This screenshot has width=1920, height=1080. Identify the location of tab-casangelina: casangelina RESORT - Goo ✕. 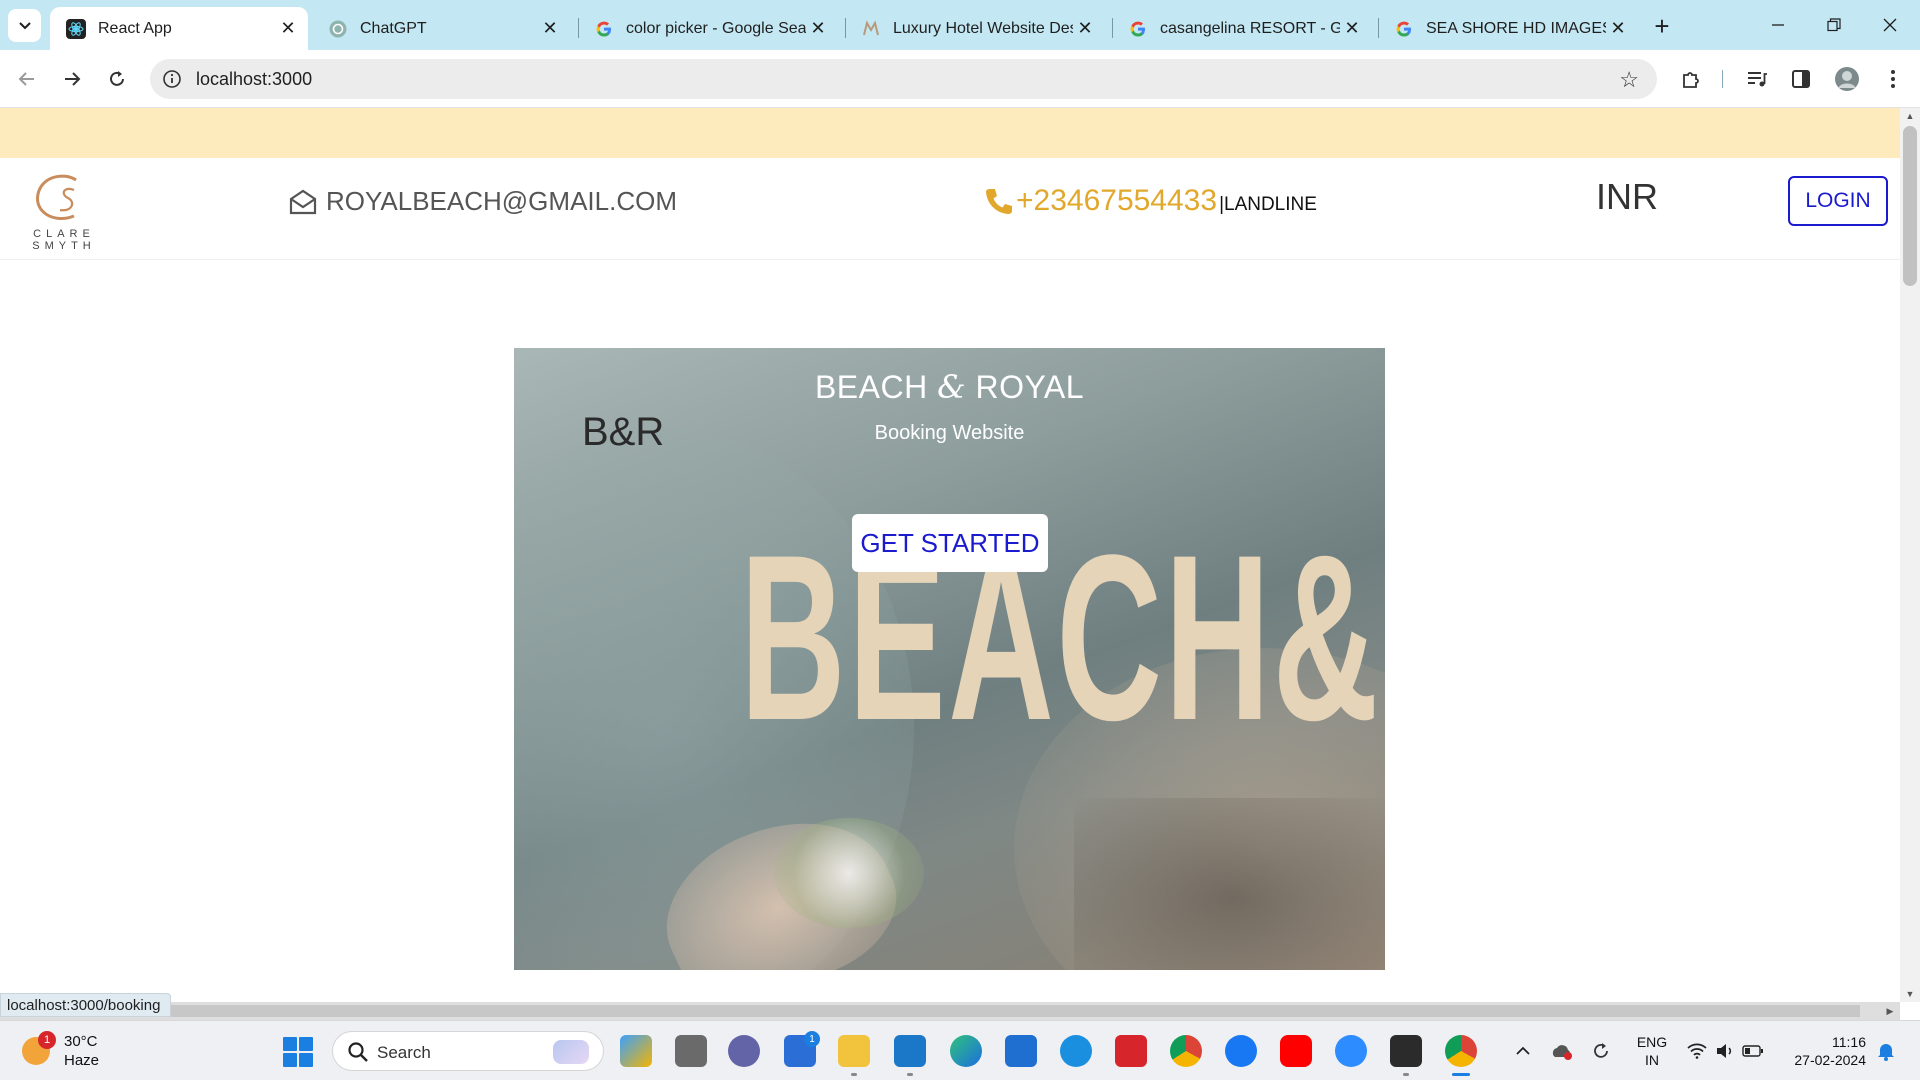
(1242, 28).